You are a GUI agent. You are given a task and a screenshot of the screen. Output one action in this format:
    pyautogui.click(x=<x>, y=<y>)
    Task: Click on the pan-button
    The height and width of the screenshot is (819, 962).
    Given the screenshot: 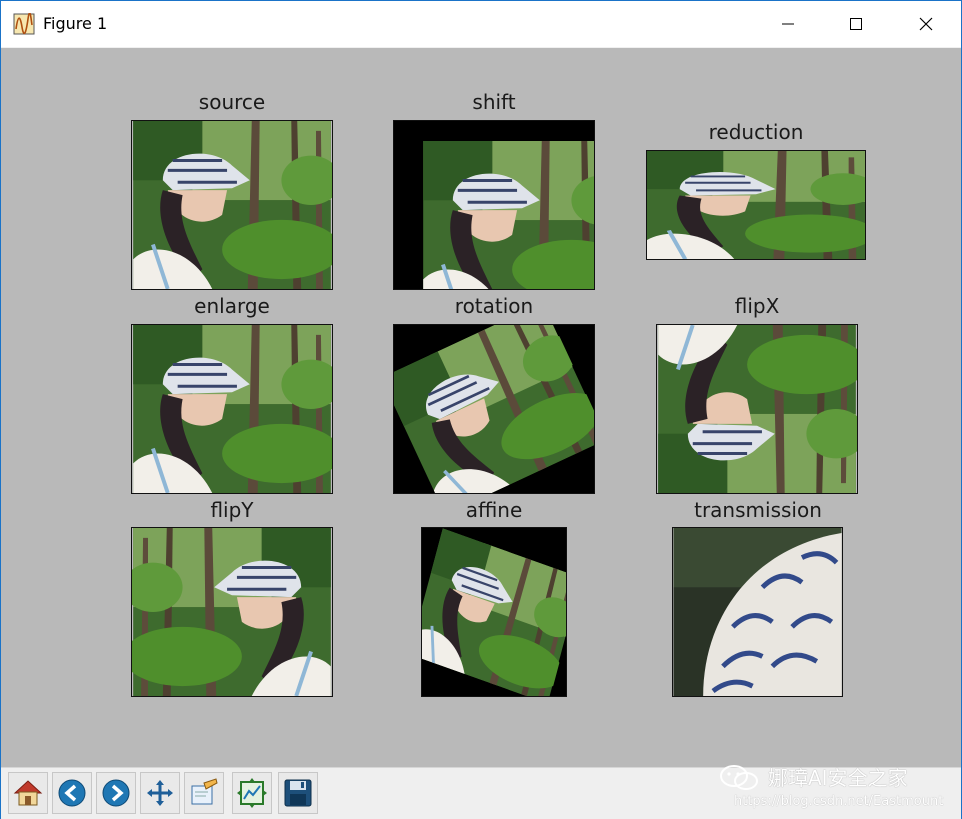 What is the action you would take?
    pyautogui.click(x=160, y=793)
    